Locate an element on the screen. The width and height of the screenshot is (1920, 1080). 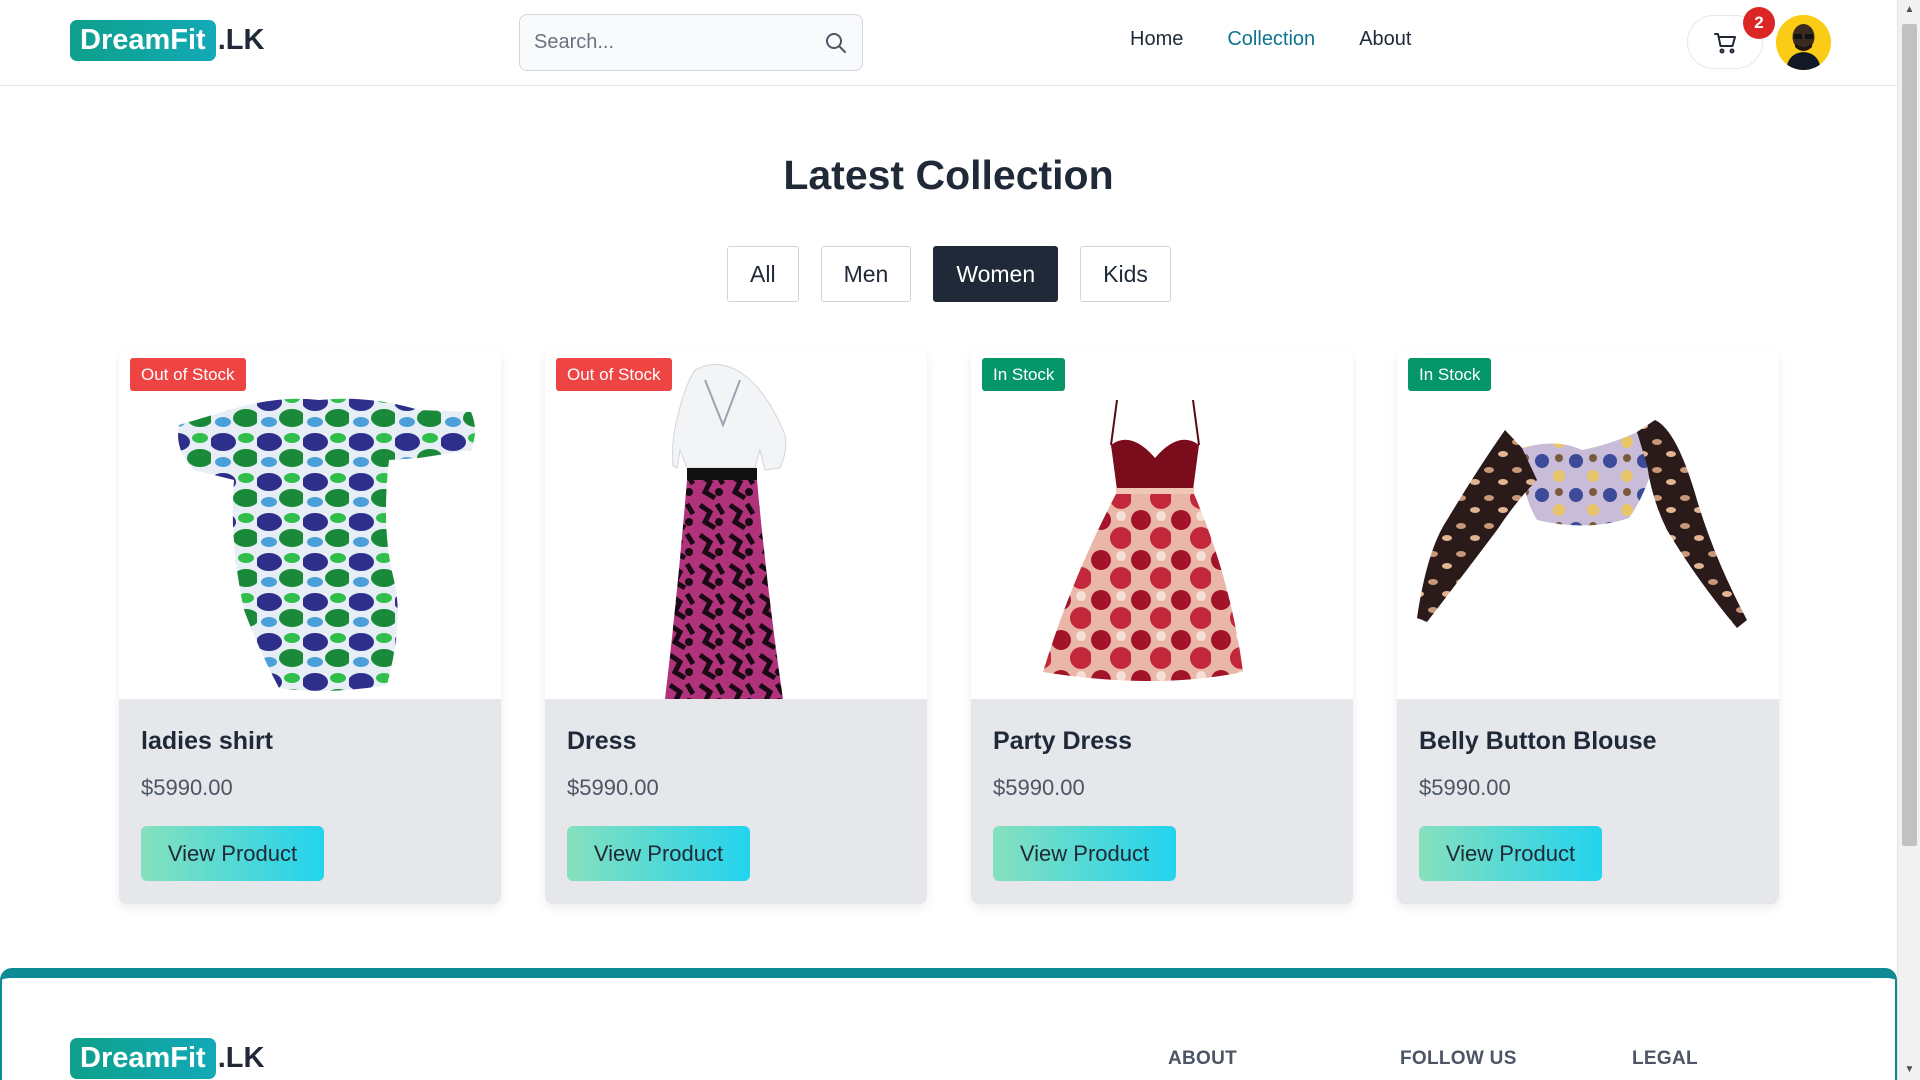
product-name: Party Dress is located at coordinates (1062, 741).